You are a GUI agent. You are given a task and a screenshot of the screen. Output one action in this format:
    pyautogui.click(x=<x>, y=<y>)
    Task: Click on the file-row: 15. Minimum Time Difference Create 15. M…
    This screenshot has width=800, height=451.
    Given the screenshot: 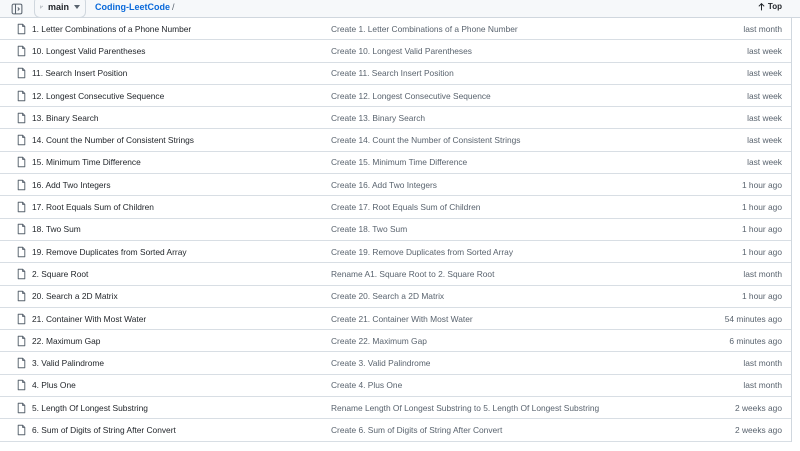 What is the action you would take?
    pyautogui.click(x=395, y=163)
    